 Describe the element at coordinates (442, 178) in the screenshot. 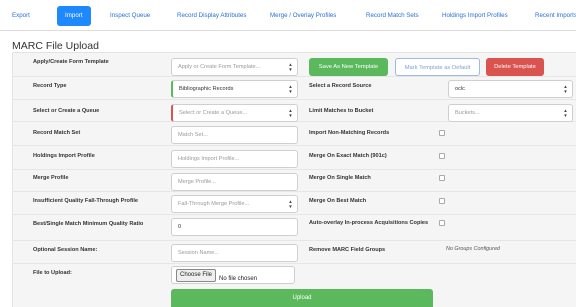

I see `merge-single-checkbox` at that location.